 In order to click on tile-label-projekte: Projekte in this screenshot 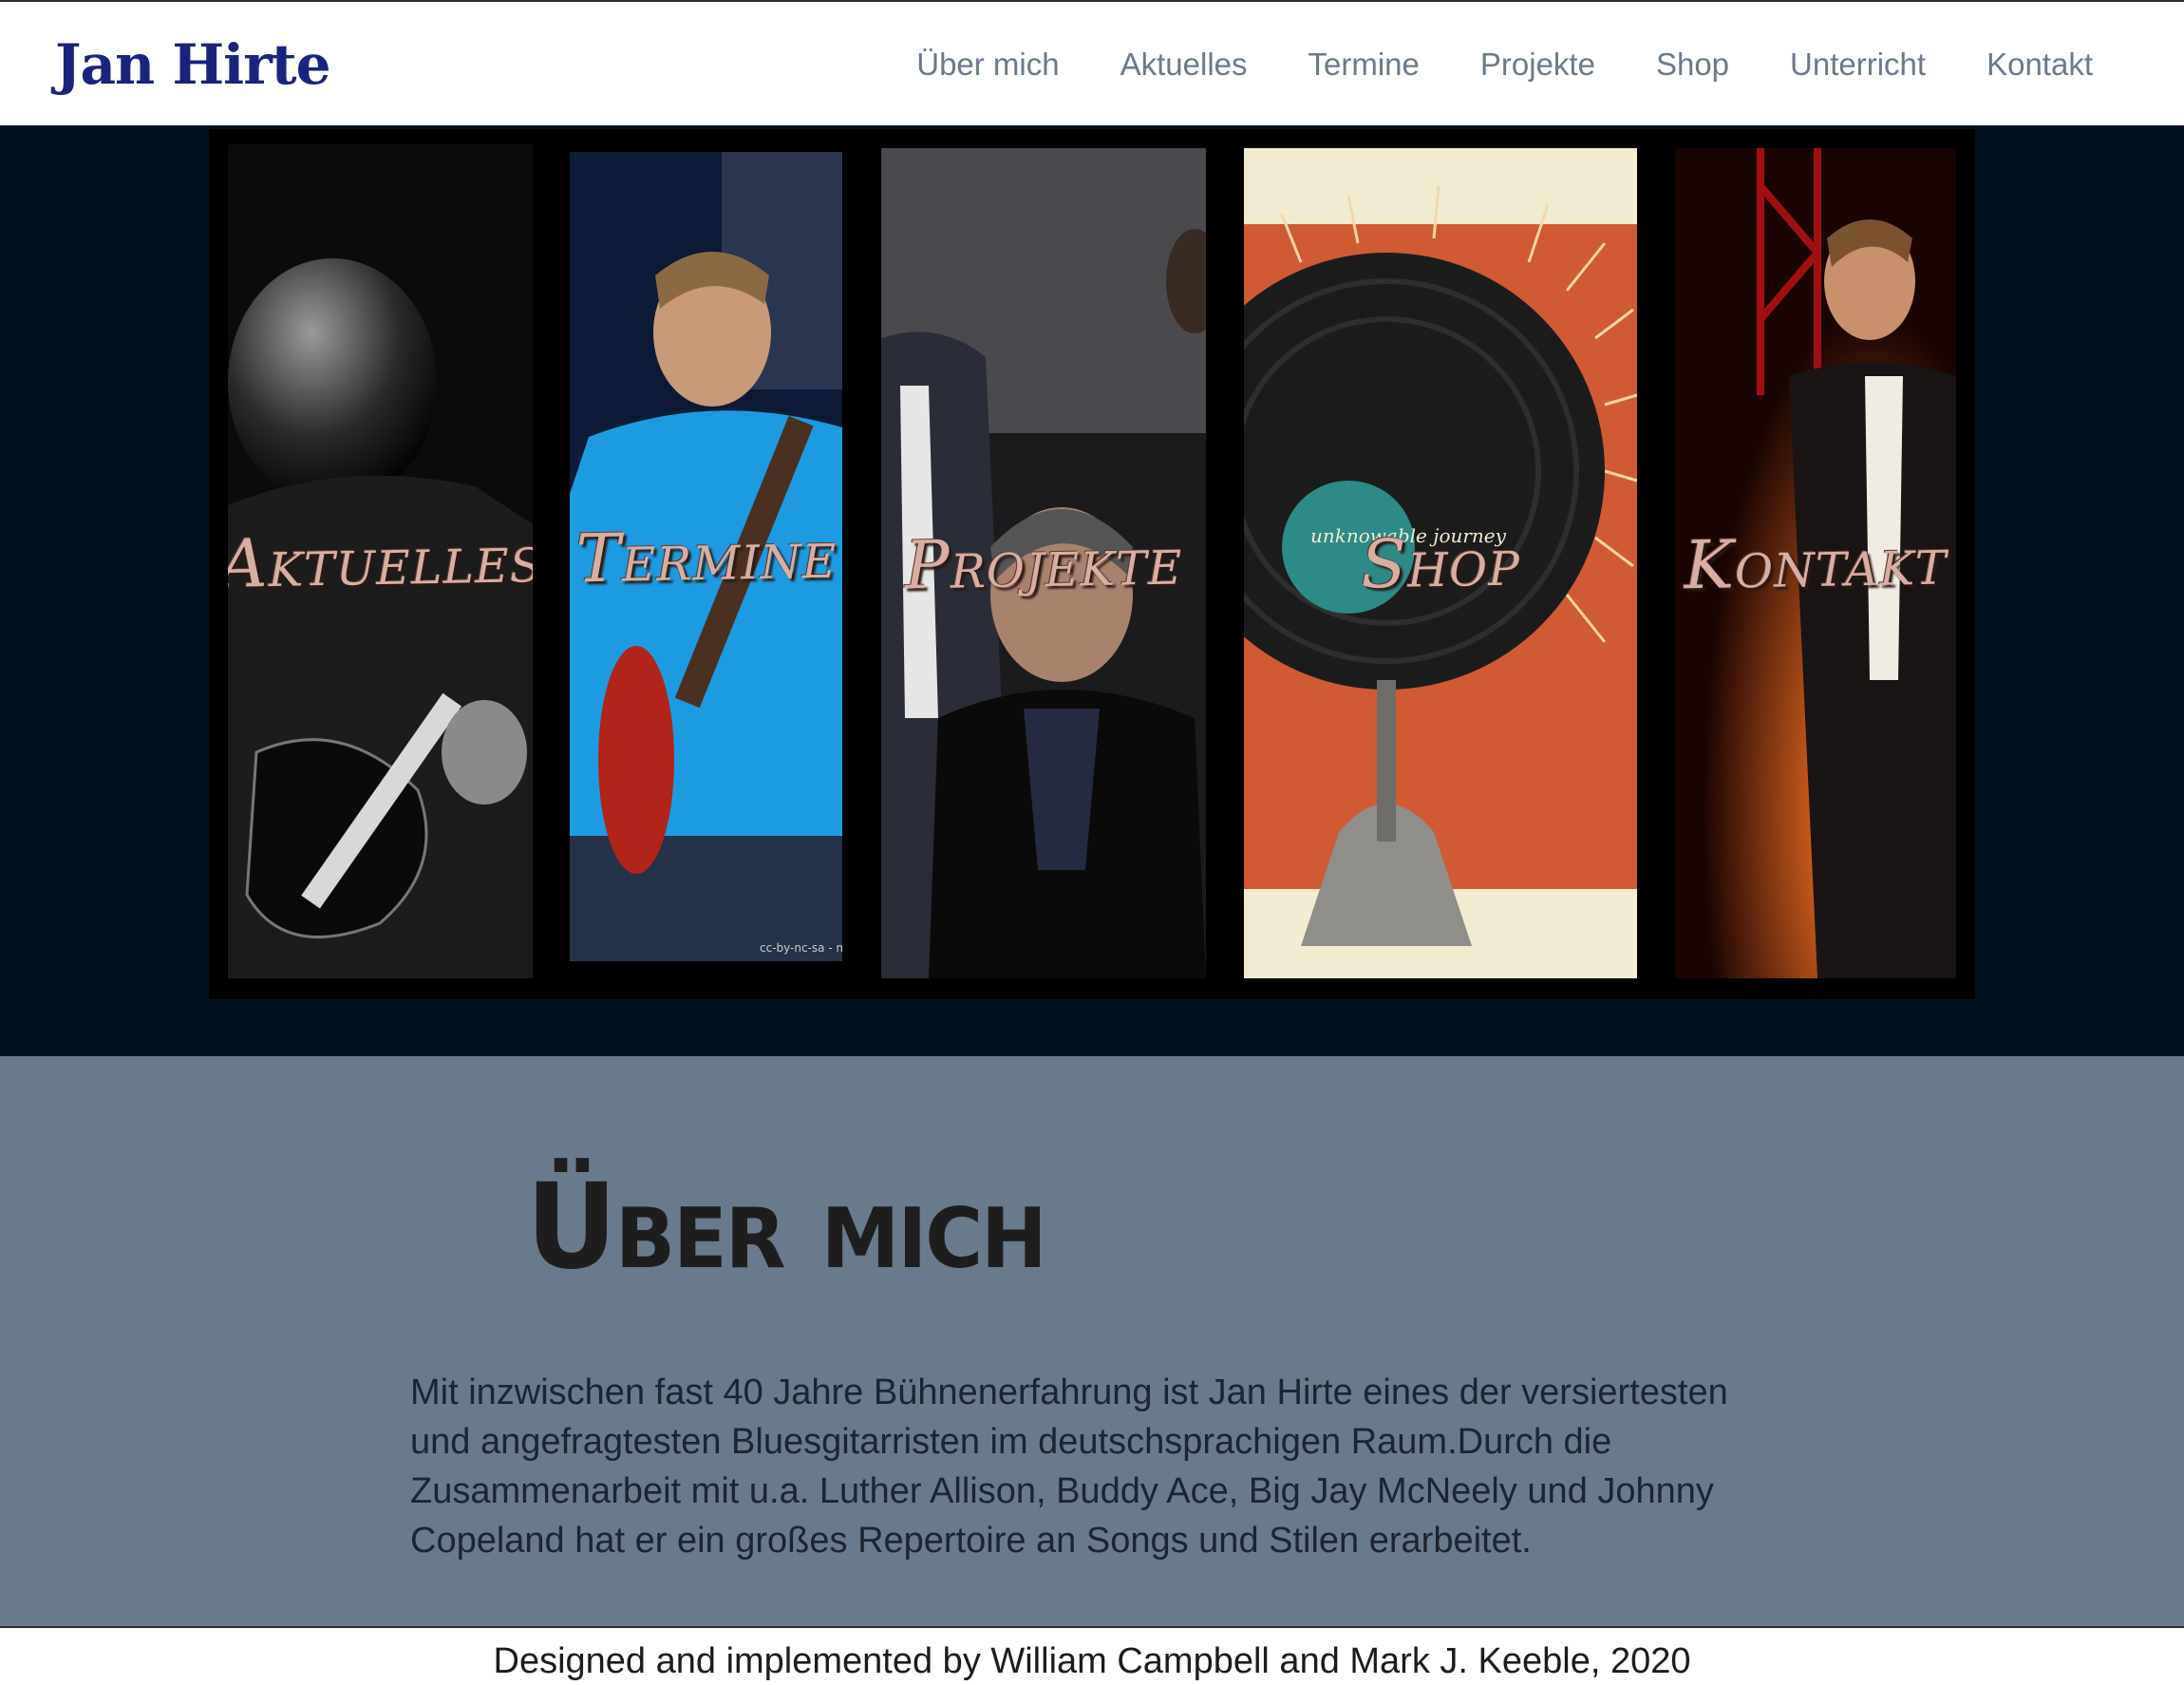, I will do `click(1043, 563)`.